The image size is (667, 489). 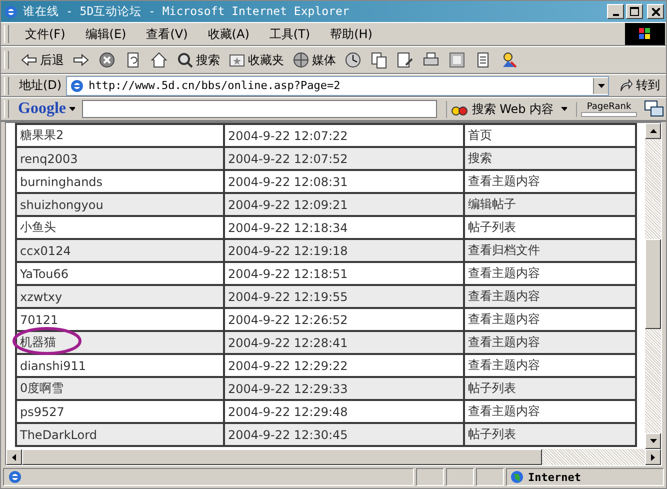 What do you see at coordinates (120, 434) in the screenshot?
I see `table-cell: TheDarkLord` at bounding box center [120, 434].